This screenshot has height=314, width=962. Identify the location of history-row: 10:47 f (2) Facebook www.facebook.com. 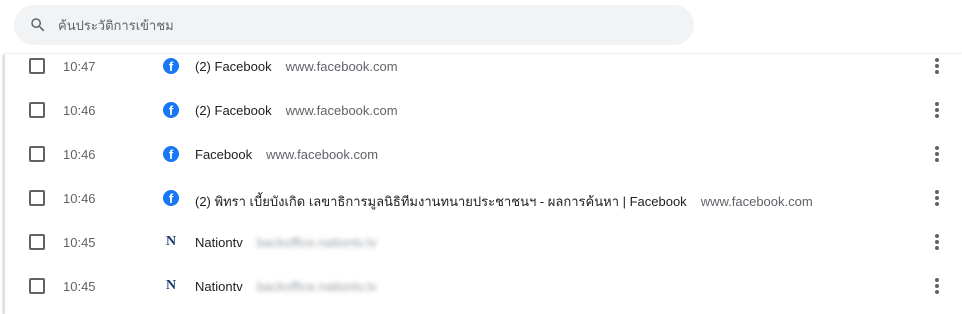
(483, 66).